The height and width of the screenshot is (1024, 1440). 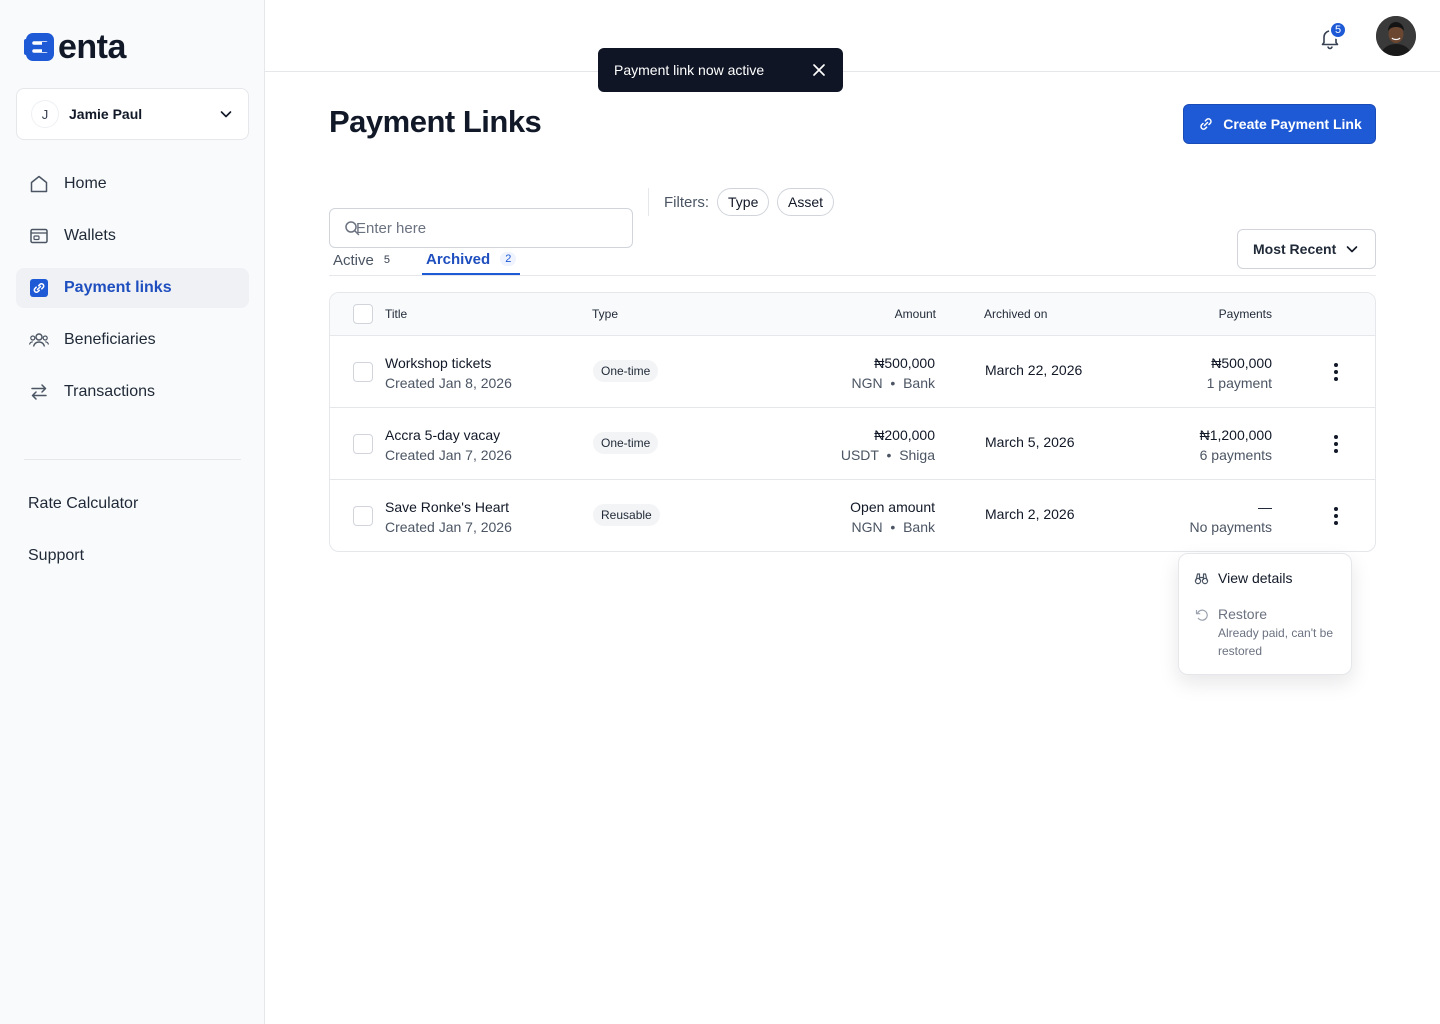 I want to click on nav-label: Beneficiaries, so click(x=110, y=339).